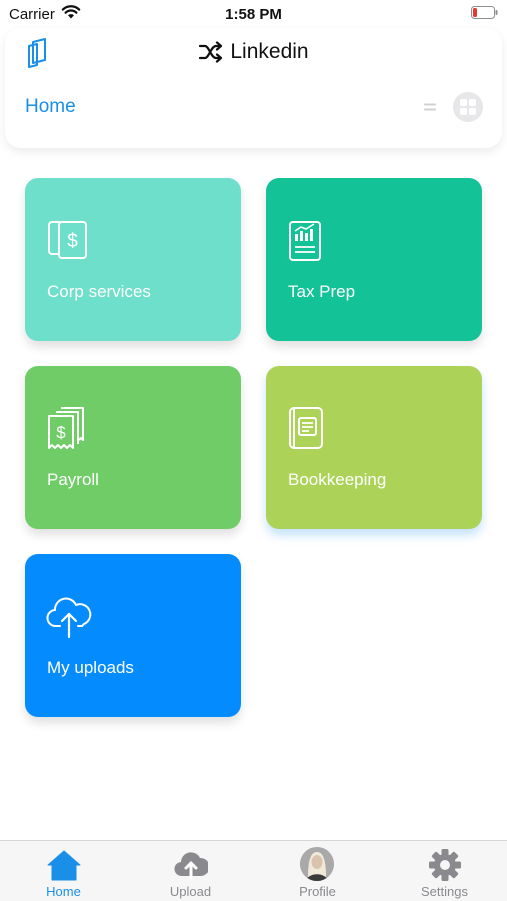 This screenshot has width=507, height=901. Describe the element at coordinates (317, 864) in the screenshot. I see `avatar` at that location.